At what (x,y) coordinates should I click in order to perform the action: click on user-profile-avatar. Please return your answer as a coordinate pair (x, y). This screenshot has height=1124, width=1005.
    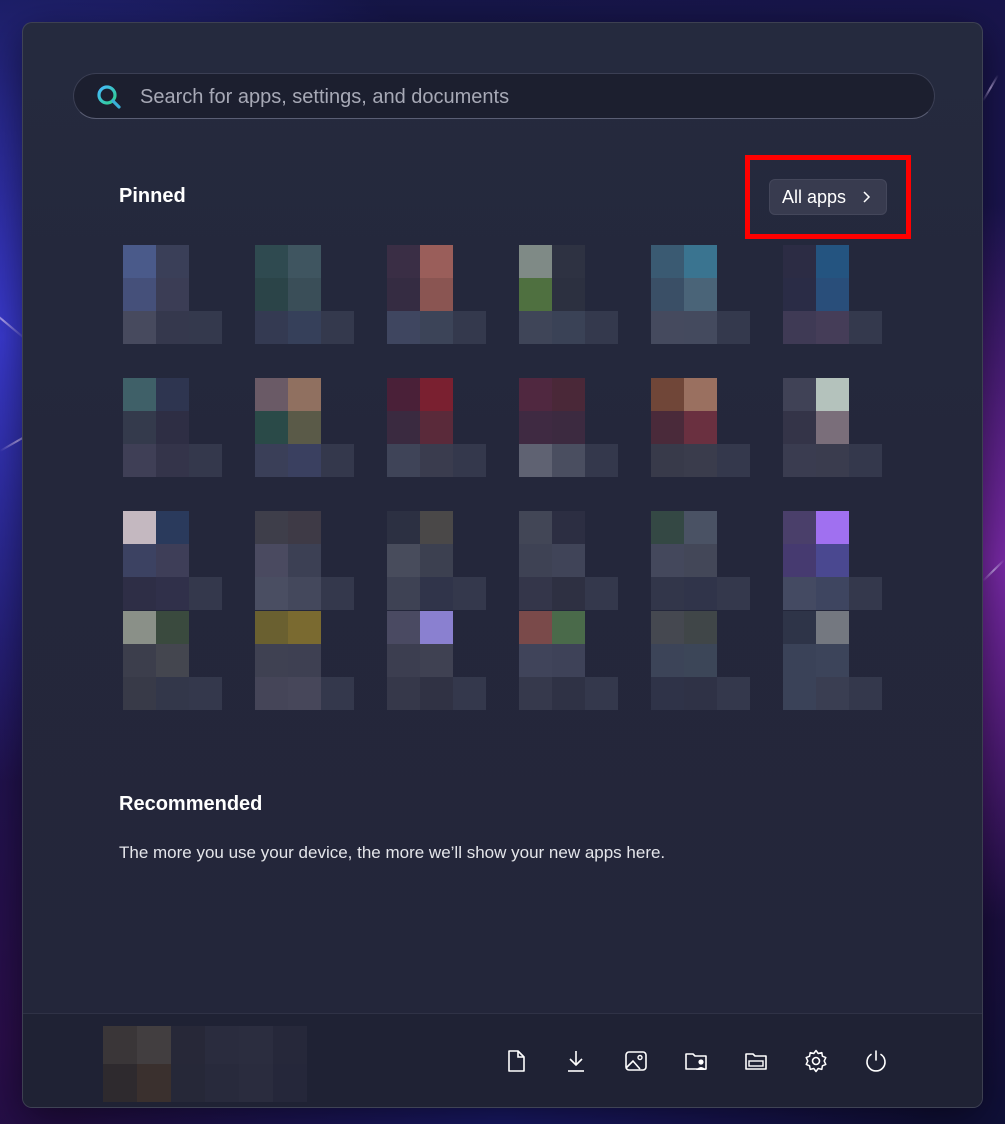
    Looking at the image, I should click on (205, 1064).